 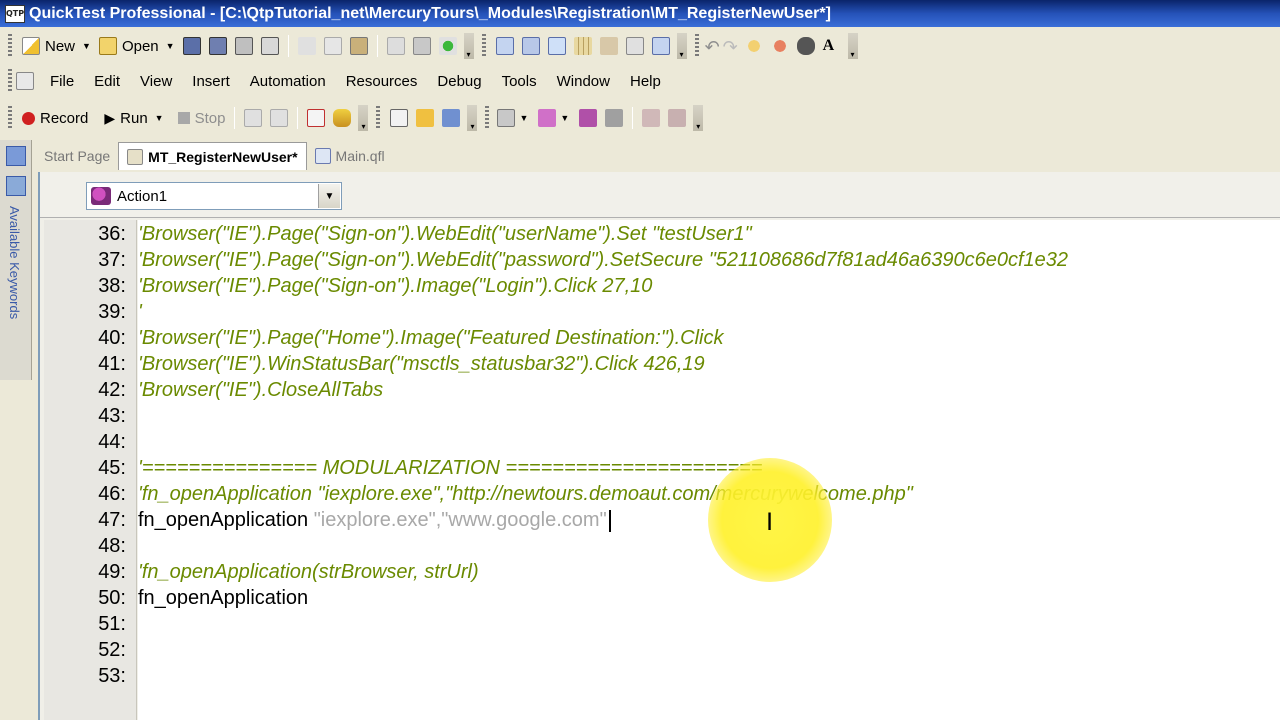 I want to click on check-syntax-icon, so click(x=447, y=46).